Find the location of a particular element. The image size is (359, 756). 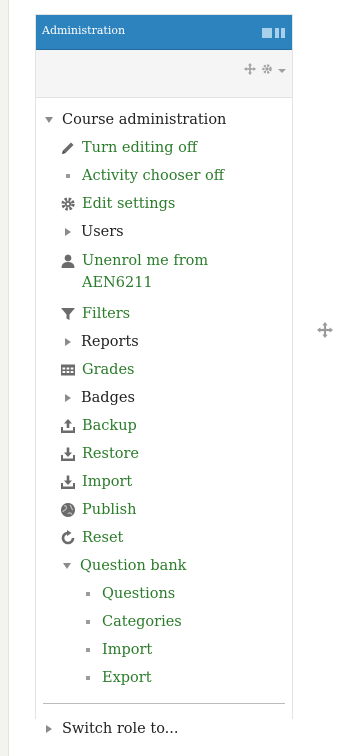

tree-item-turn-editing-off: Turn editing off is located at coordinates (128, 148).